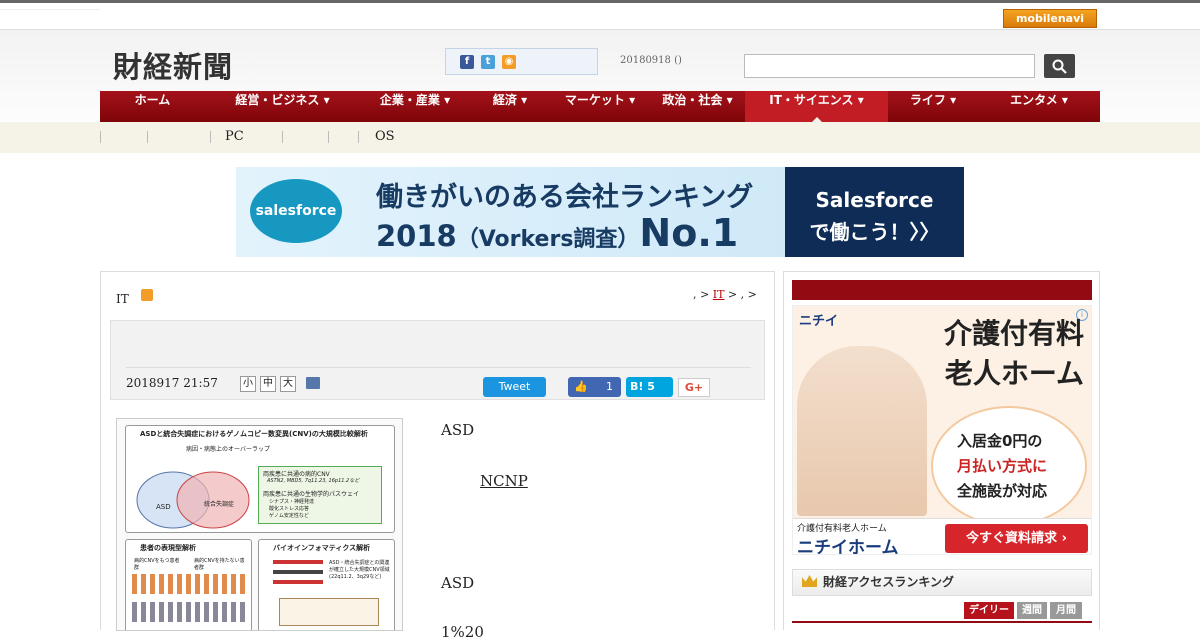  What do you see at coordinates (889, 66) in the screenshot?
I see `search-input` at bounding box center [889, 66].